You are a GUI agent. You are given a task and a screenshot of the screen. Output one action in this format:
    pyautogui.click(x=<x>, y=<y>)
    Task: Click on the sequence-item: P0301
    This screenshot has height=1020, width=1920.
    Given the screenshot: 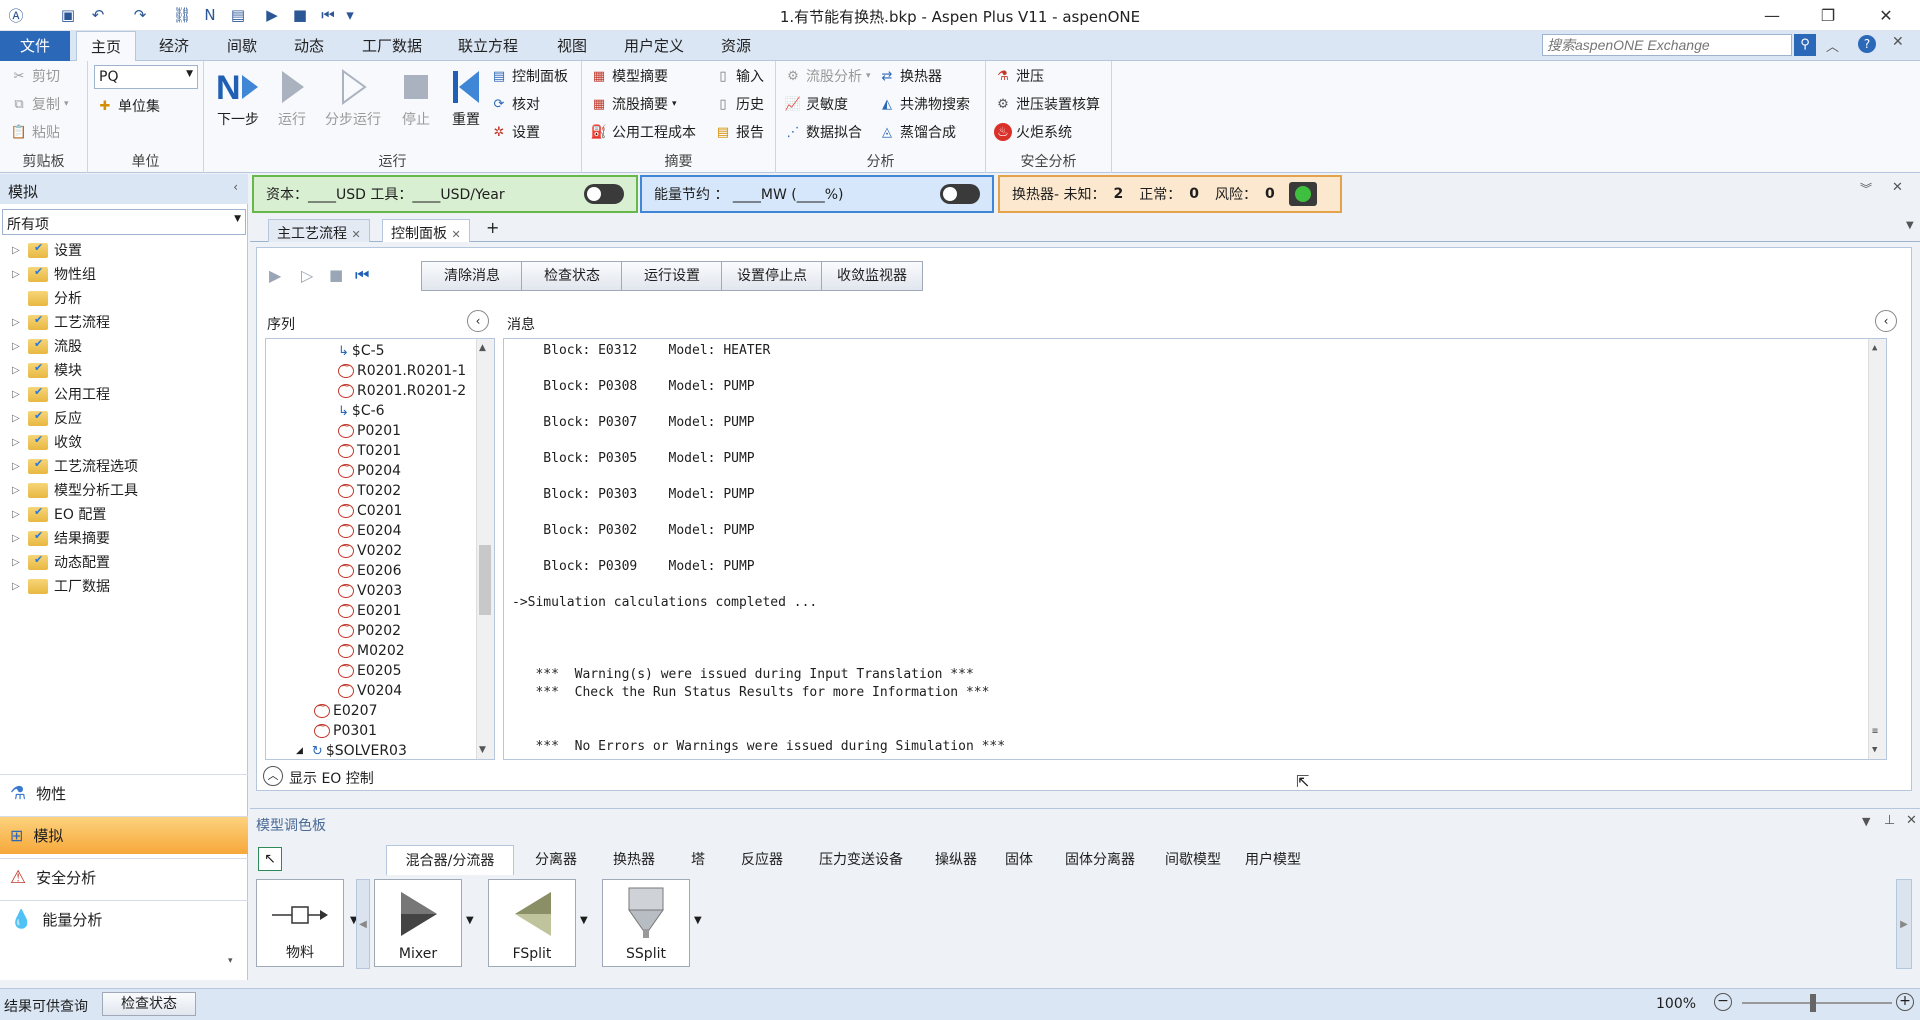 What is the action you would take?
    pyautogui.click(x=345, y=730)
    